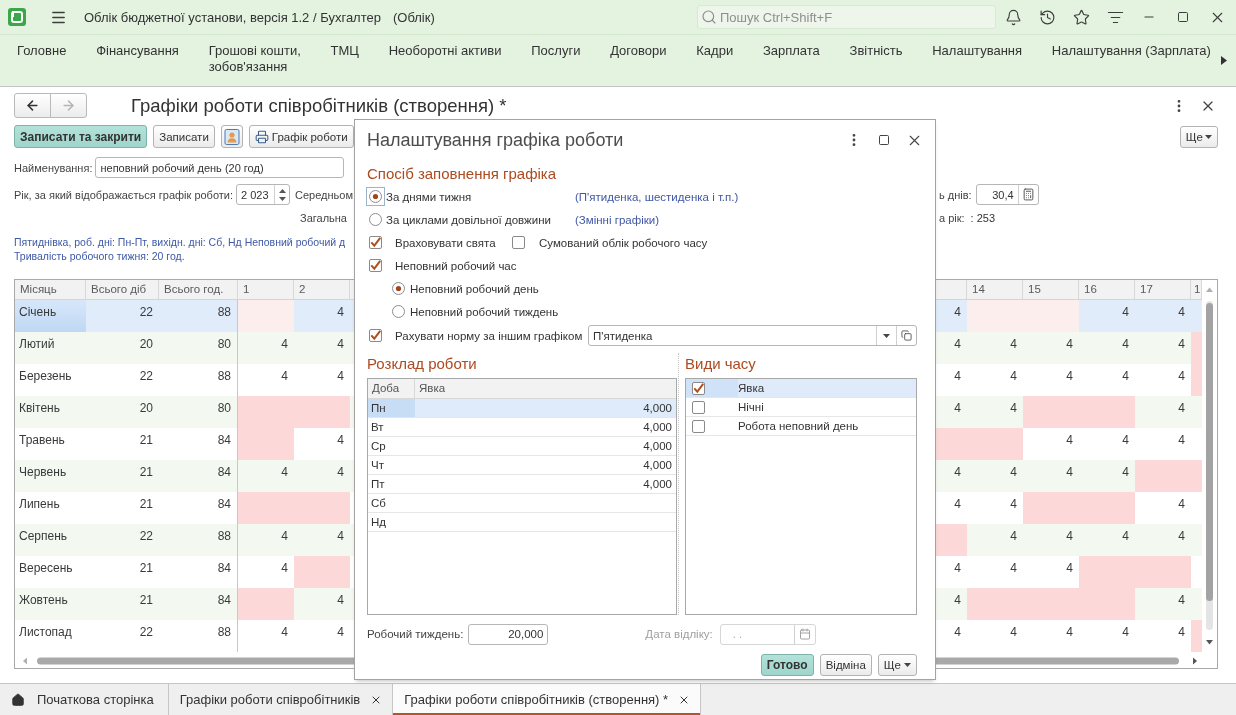 This screenshot has height=715, width=1236. I want to click on field-label: Робочий тиждень:, so click(415, 634).